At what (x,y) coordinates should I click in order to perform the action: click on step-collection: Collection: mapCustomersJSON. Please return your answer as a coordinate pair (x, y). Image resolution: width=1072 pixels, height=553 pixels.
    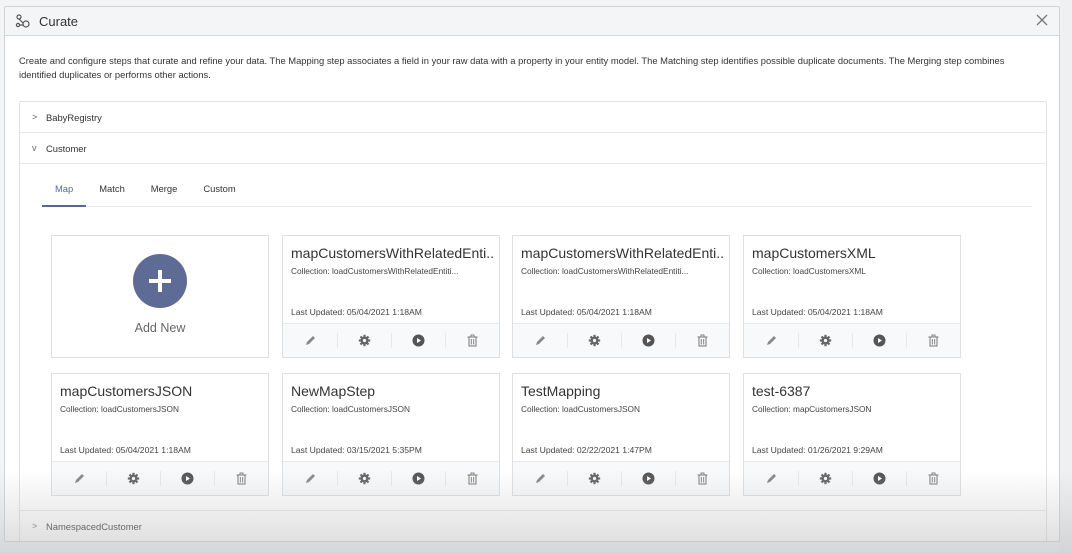
    Looking at the image, I should click on (812, 409).